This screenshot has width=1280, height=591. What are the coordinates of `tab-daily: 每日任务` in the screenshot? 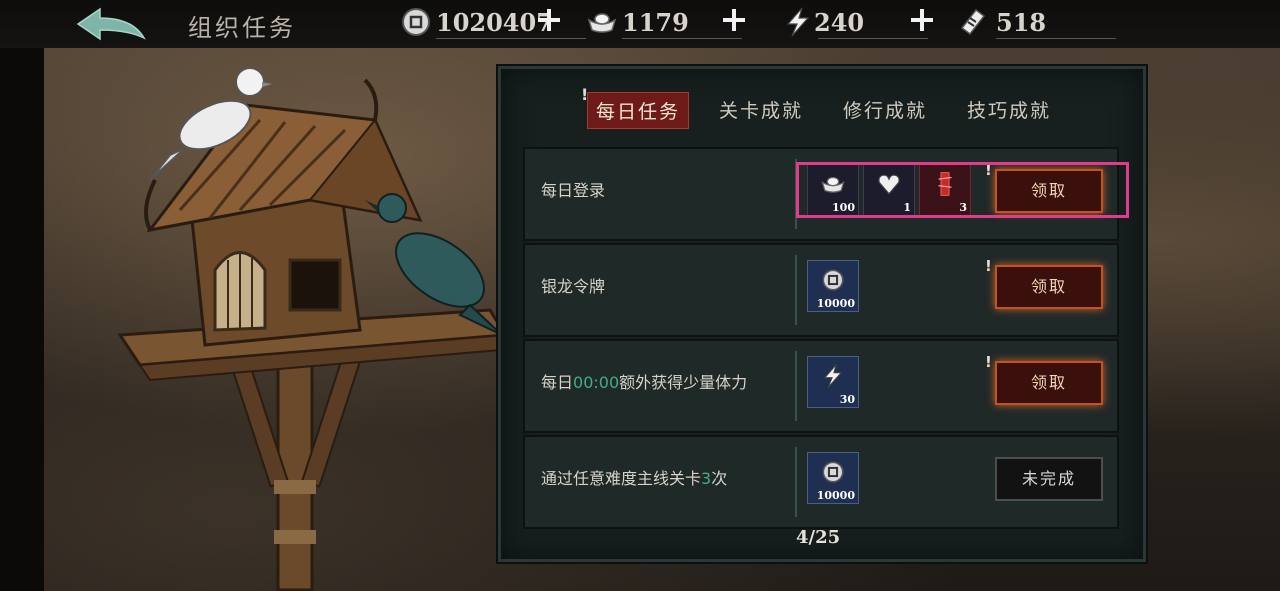 It's located at (638, 110).